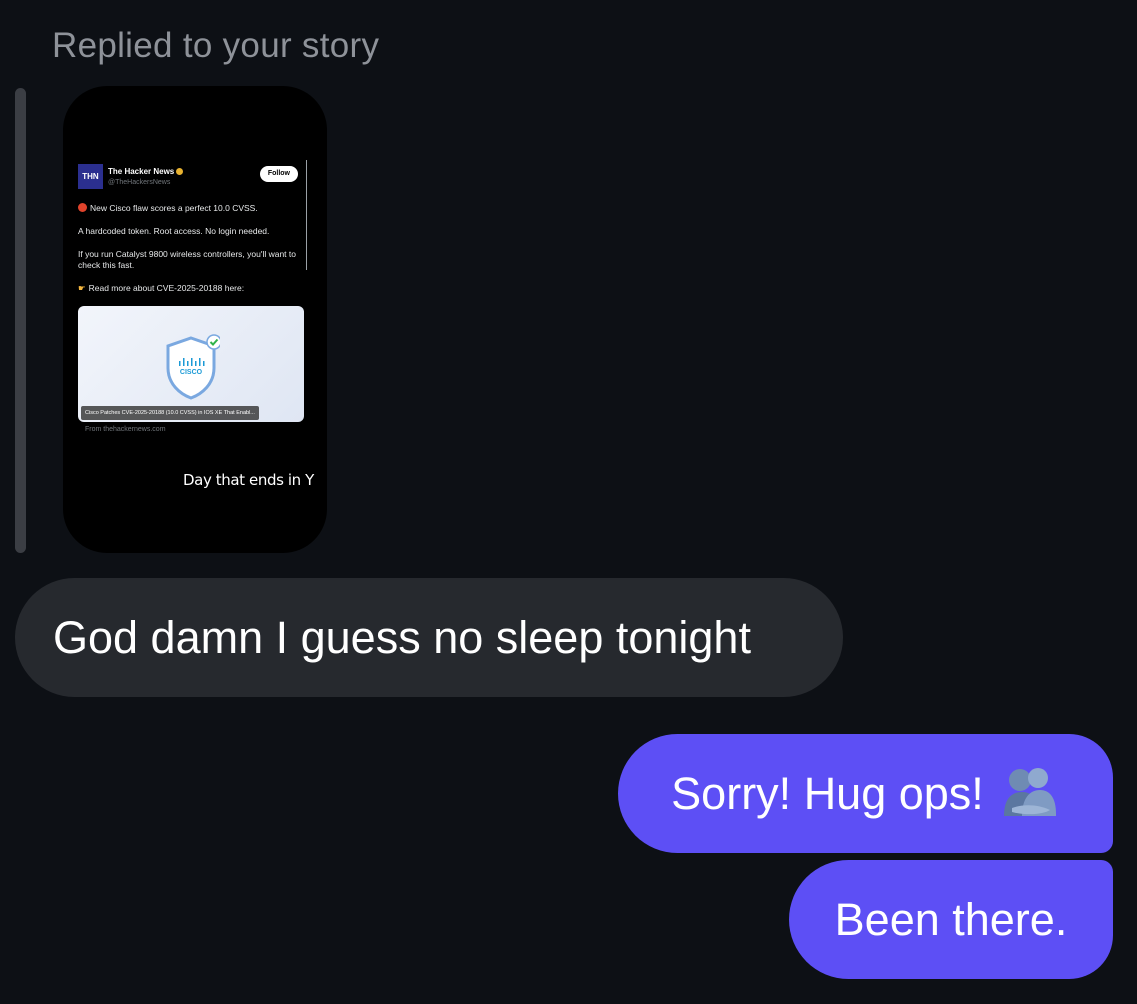  What do you see at coordinates (82, 288) in the screenshot?
I see `pointing-hand-icon: ☛` at bounding box center [82, 288].